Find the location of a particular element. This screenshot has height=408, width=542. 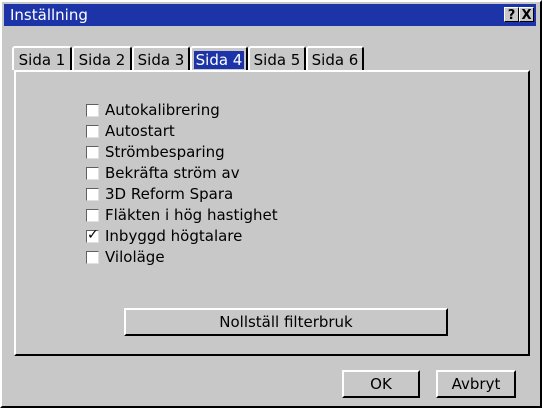

tab-label: Sida 6 is located at coordinates (335, 60).